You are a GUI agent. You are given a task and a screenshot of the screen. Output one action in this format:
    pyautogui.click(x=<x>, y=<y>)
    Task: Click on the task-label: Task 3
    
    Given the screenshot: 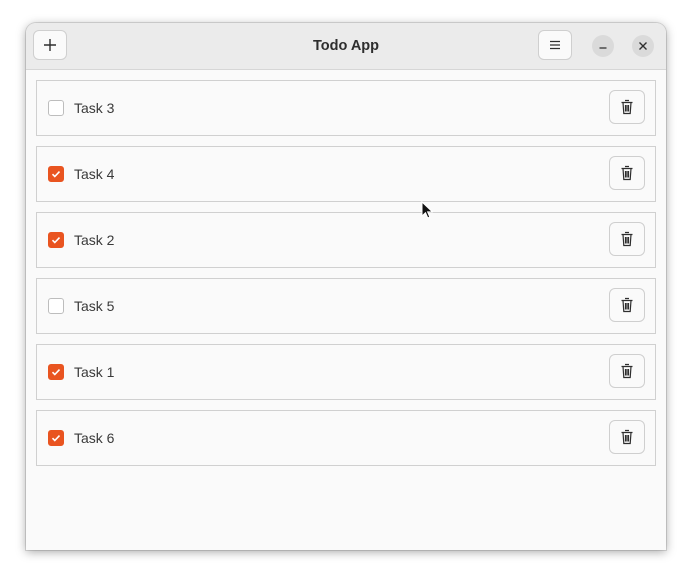 What is the action you would take?
    pyautogui.click(x=94, y=108)
    